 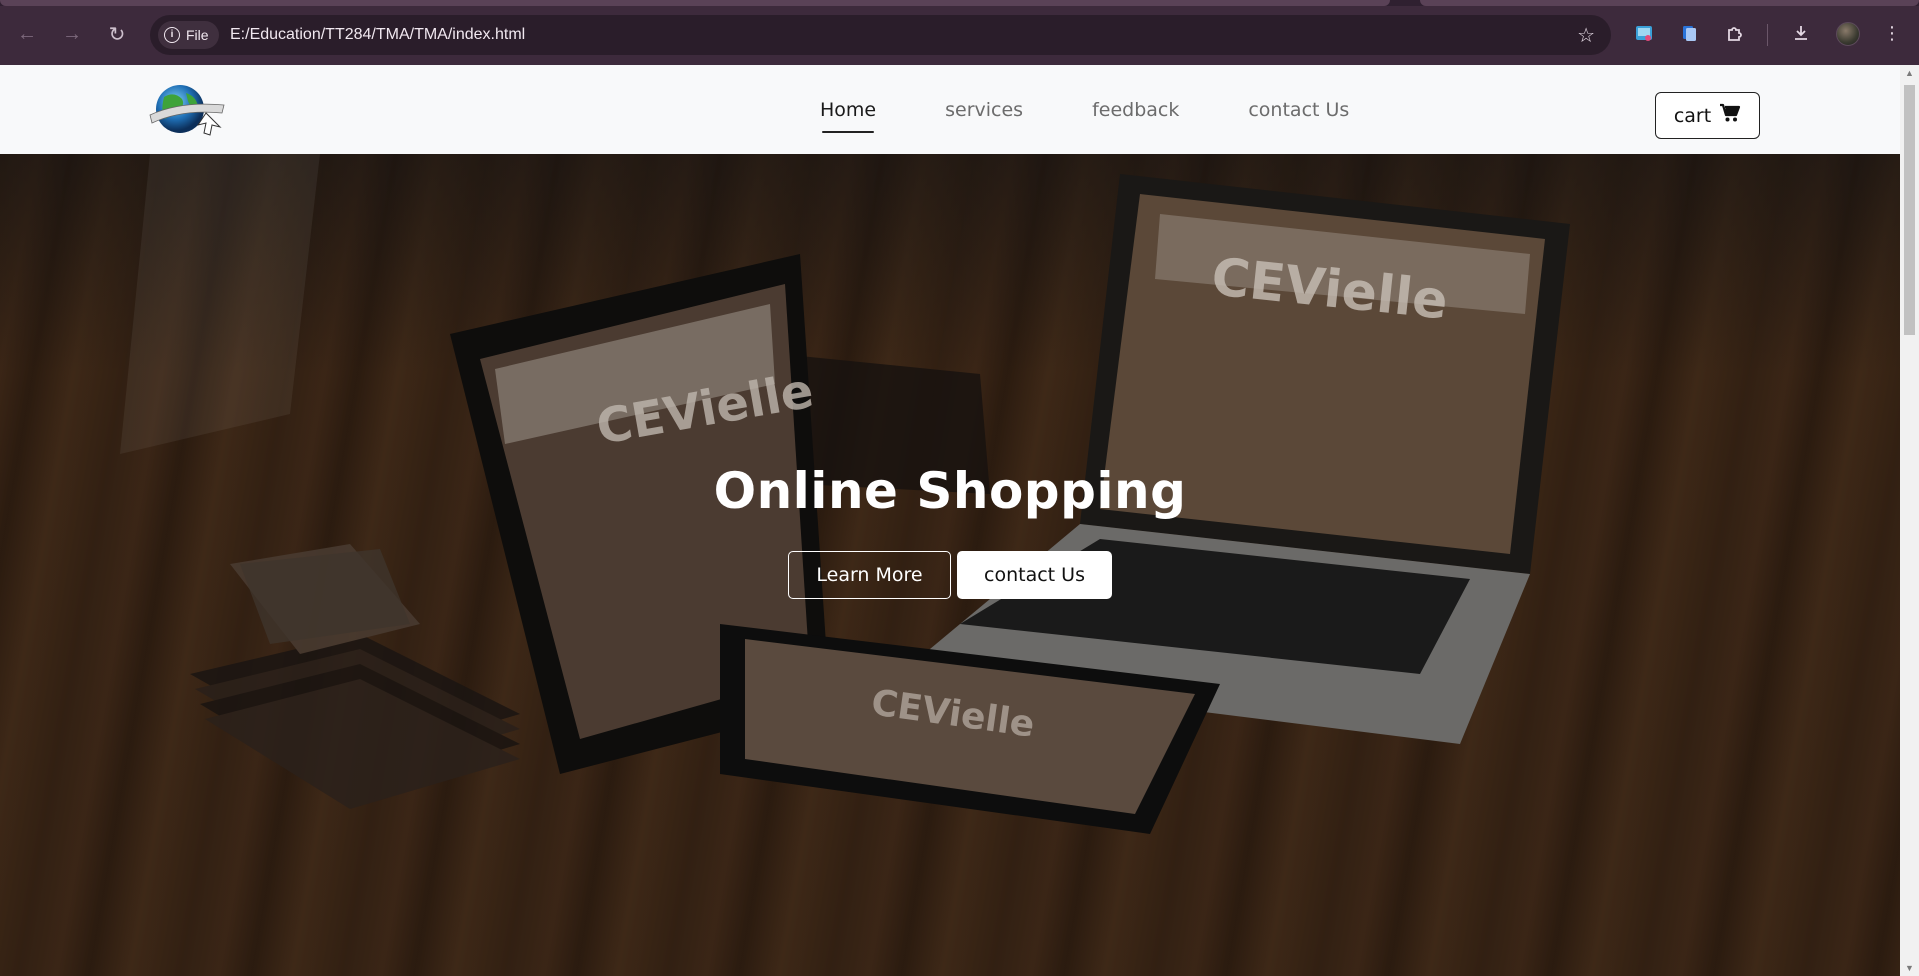 I want to click on learn-more-button: Learn More, so click(x=869, y=575).